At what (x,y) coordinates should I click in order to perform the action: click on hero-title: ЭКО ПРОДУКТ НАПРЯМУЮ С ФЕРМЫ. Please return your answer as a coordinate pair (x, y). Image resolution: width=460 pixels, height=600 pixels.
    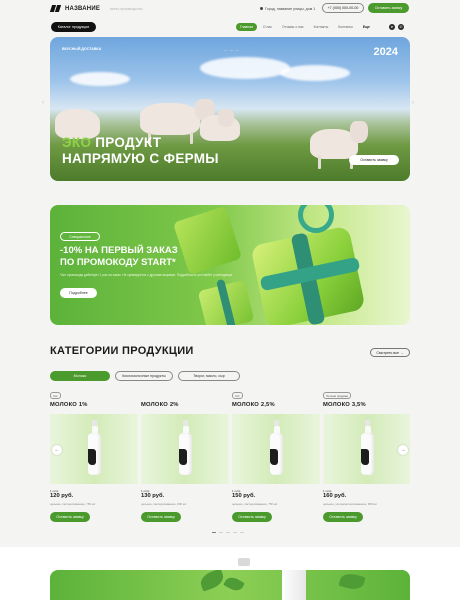
    Looking at the image, I should click on (140, 150).